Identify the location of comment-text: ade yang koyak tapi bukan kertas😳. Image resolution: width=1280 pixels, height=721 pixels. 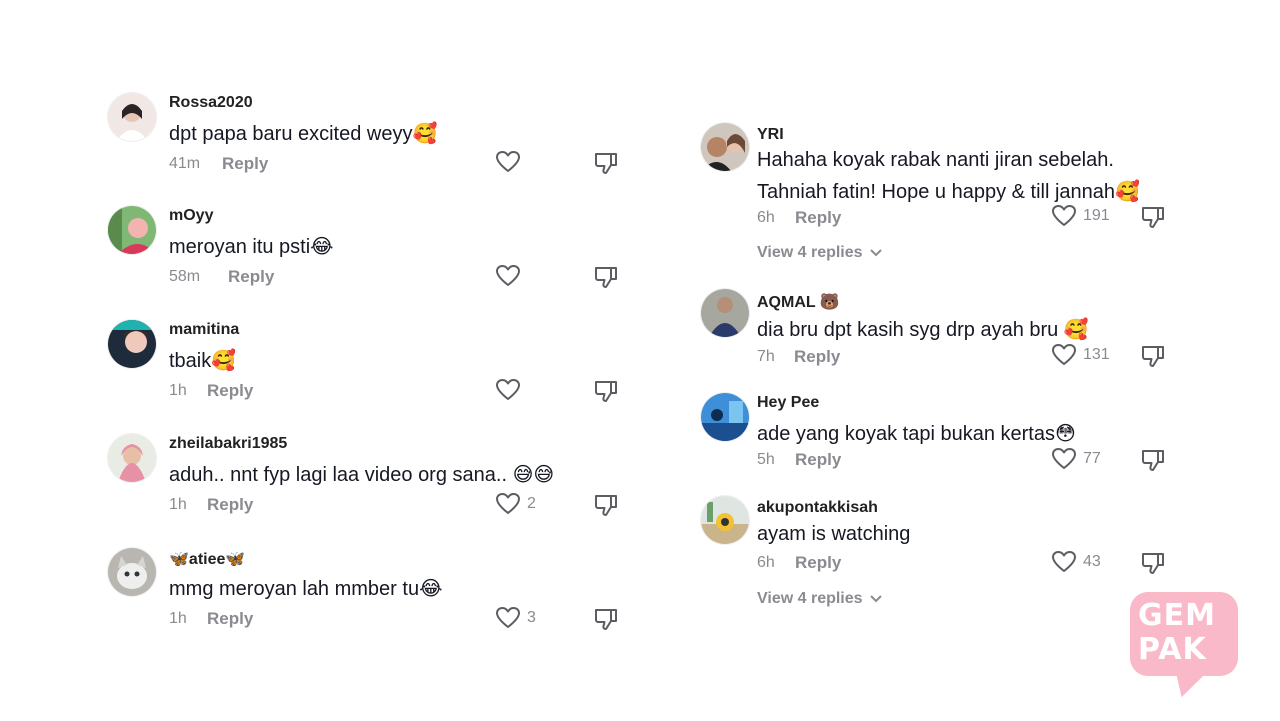
(916, 434).